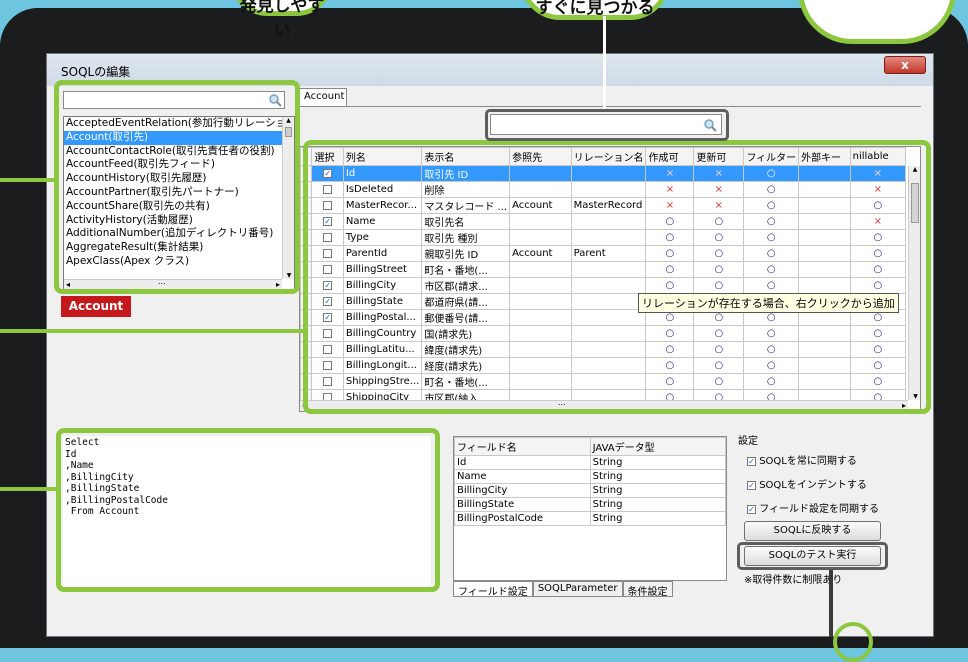 The width and height of the screenshot is (968, 662). Describe the element at coordinates (177, 187) in the screenshot. I see `highlight-object-list` at that location.